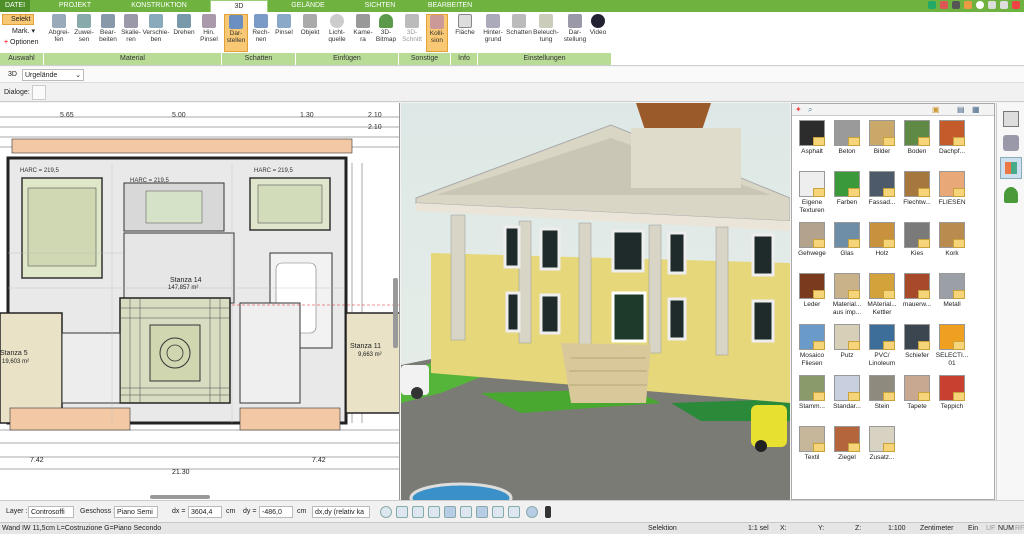 The image size is (1024, 534). Describe the element at coordinates (952, 240) in the screenshot. I see `catalog-item: Kork` at that location.